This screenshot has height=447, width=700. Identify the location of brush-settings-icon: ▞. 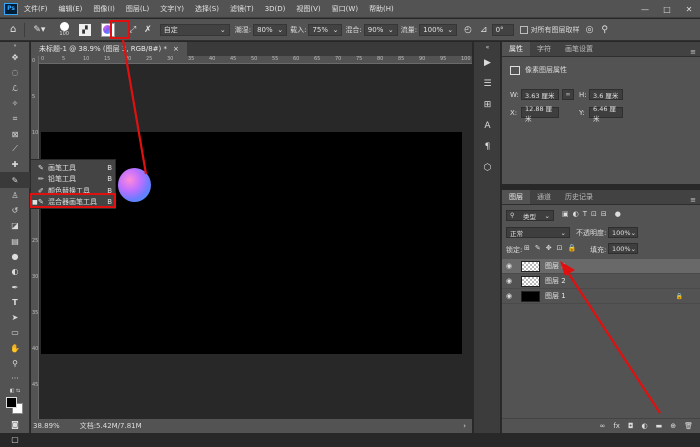
(84, 29).